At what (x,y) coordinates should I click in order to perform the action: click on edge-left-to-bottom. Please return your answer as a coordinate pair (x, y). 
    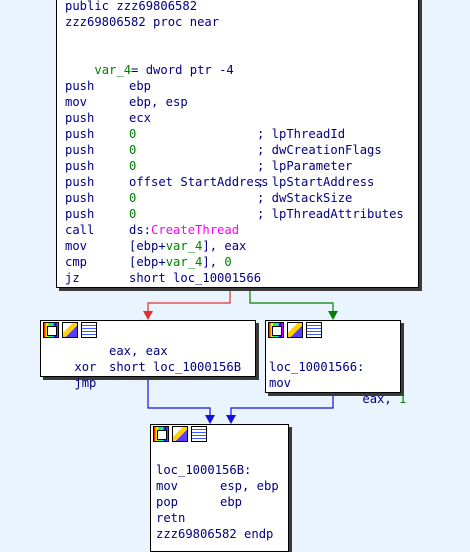
    Looking at the image, I should click on (179, 396).